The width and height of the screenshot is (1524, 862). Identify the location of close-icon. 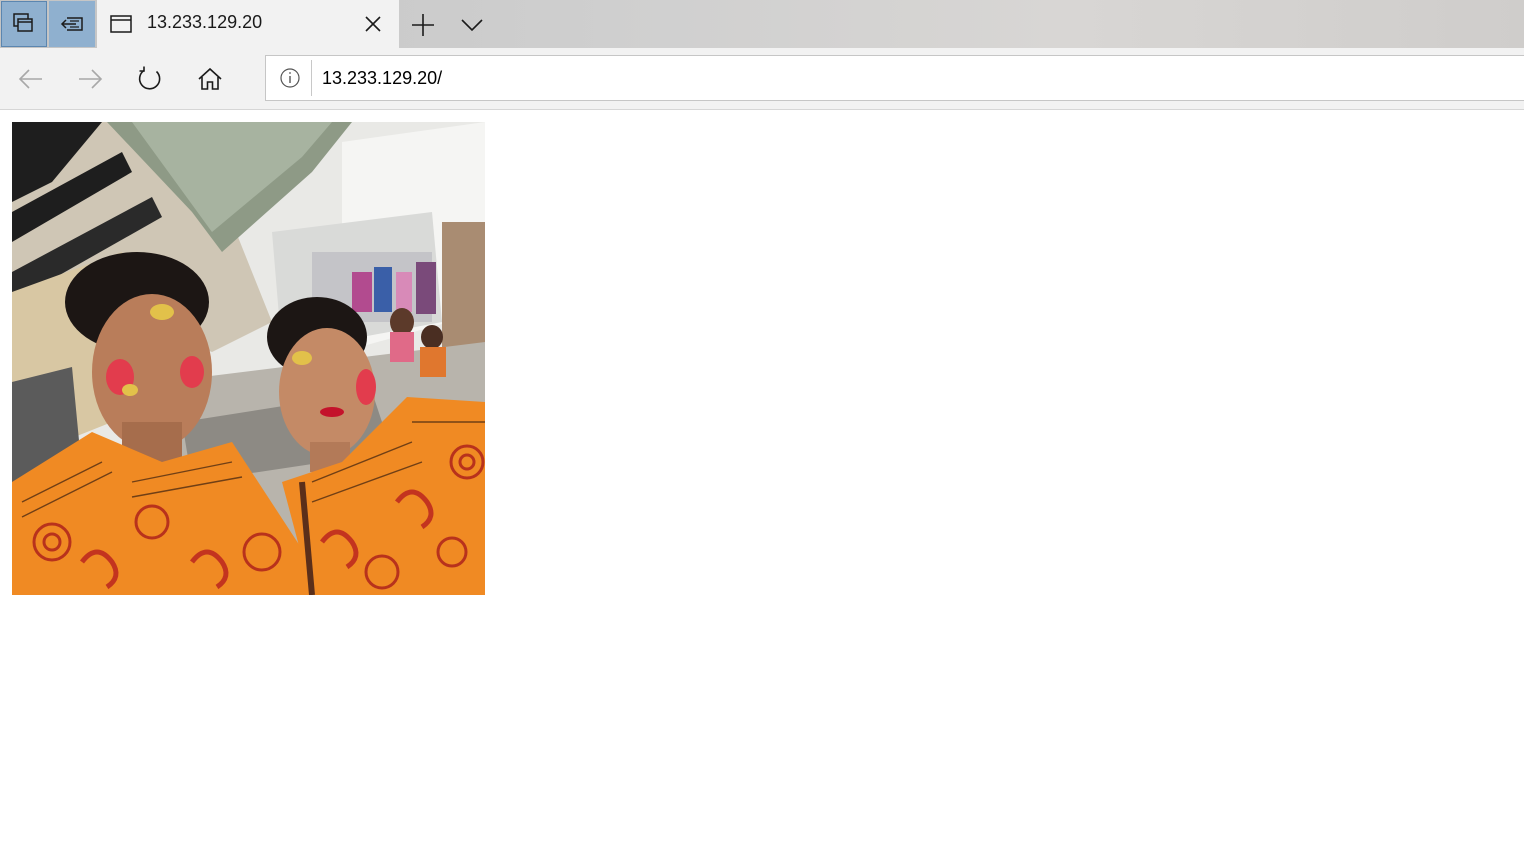
(373, 24).